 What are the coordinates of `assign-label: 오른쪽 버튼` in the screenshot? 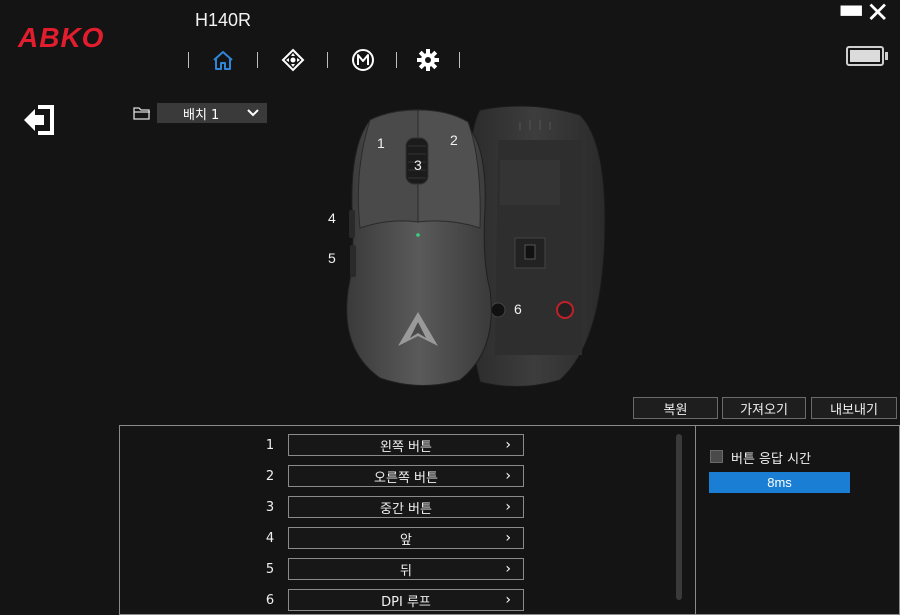 It's located at (406, 478).